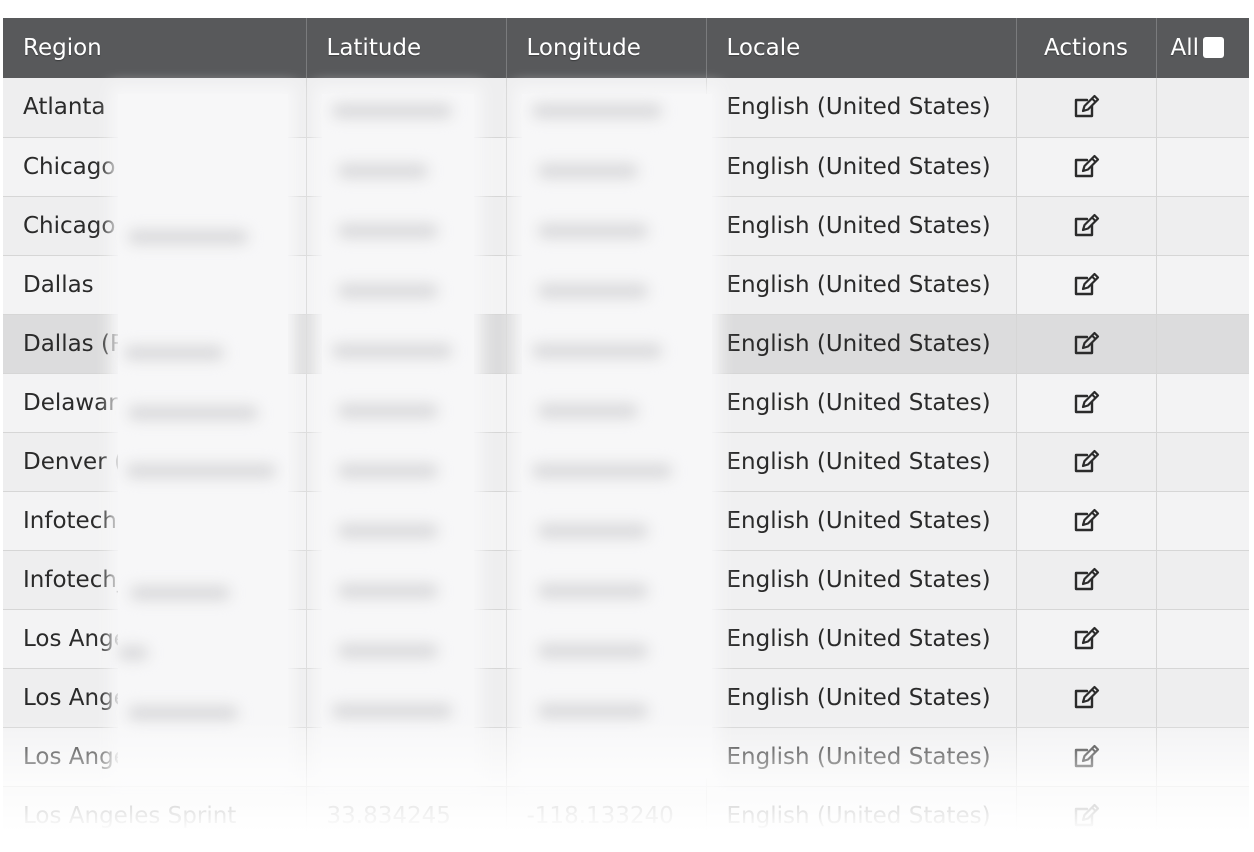  I want to click on select-all-label: All, so click(1185, 48).